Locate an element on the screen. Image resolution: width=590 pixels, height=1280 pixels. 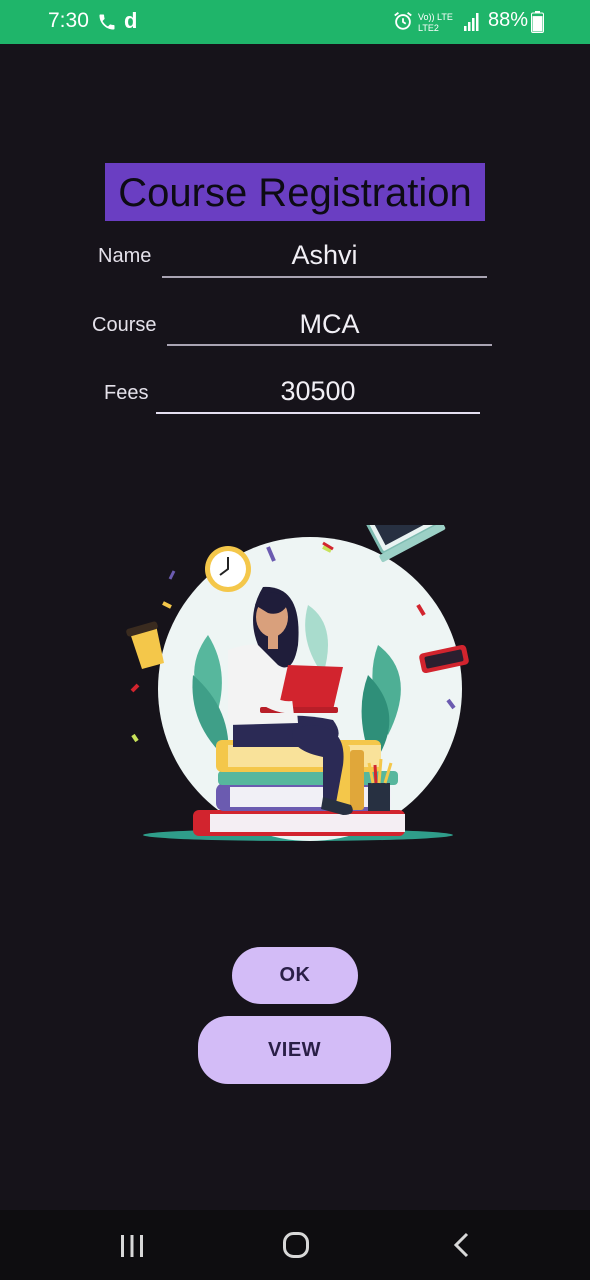
back-icon is located at coordinates (462, 1245).